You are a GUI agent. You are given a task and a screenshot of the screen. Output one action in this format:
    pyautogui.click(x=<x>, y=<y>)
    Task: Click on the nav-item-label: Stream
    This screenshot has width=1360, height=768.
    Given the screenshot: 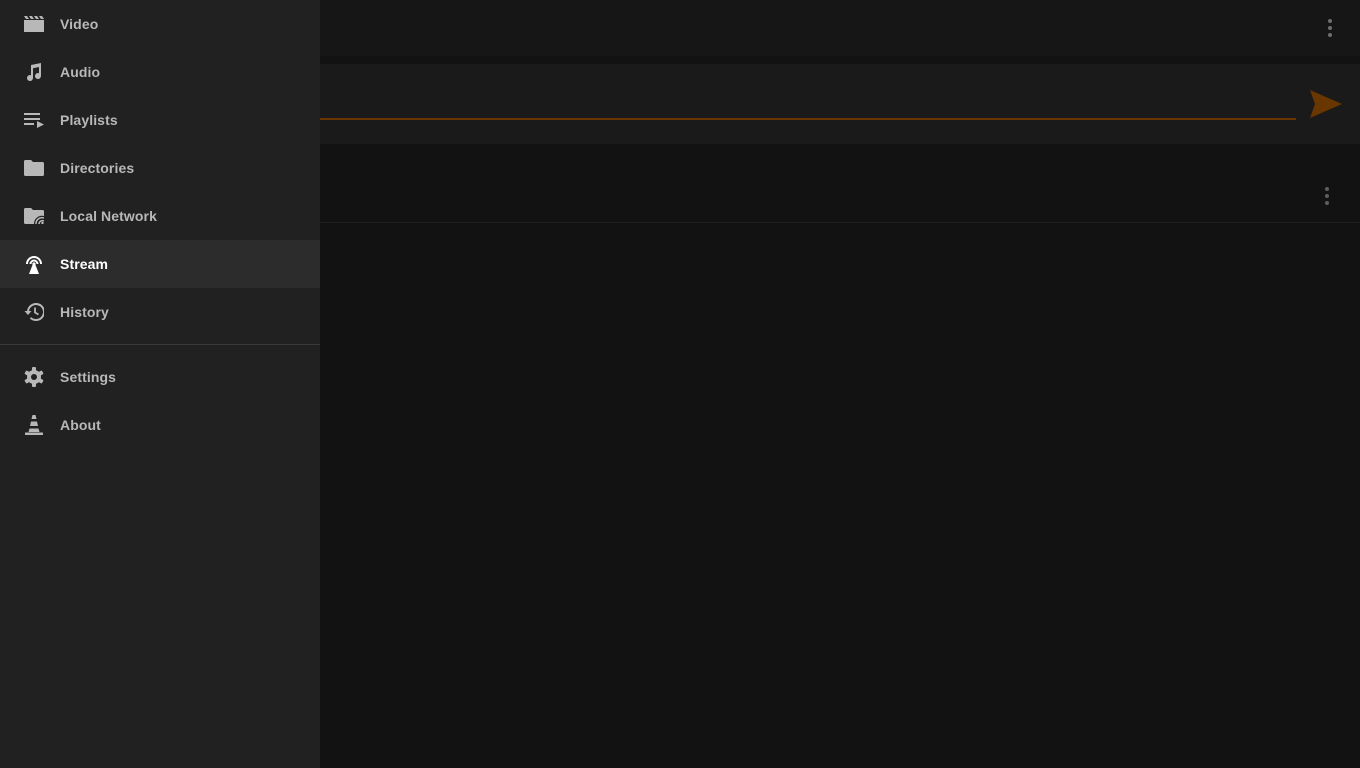 What is the action you would take?
    pyautogui.click(x=84, y=264)
    